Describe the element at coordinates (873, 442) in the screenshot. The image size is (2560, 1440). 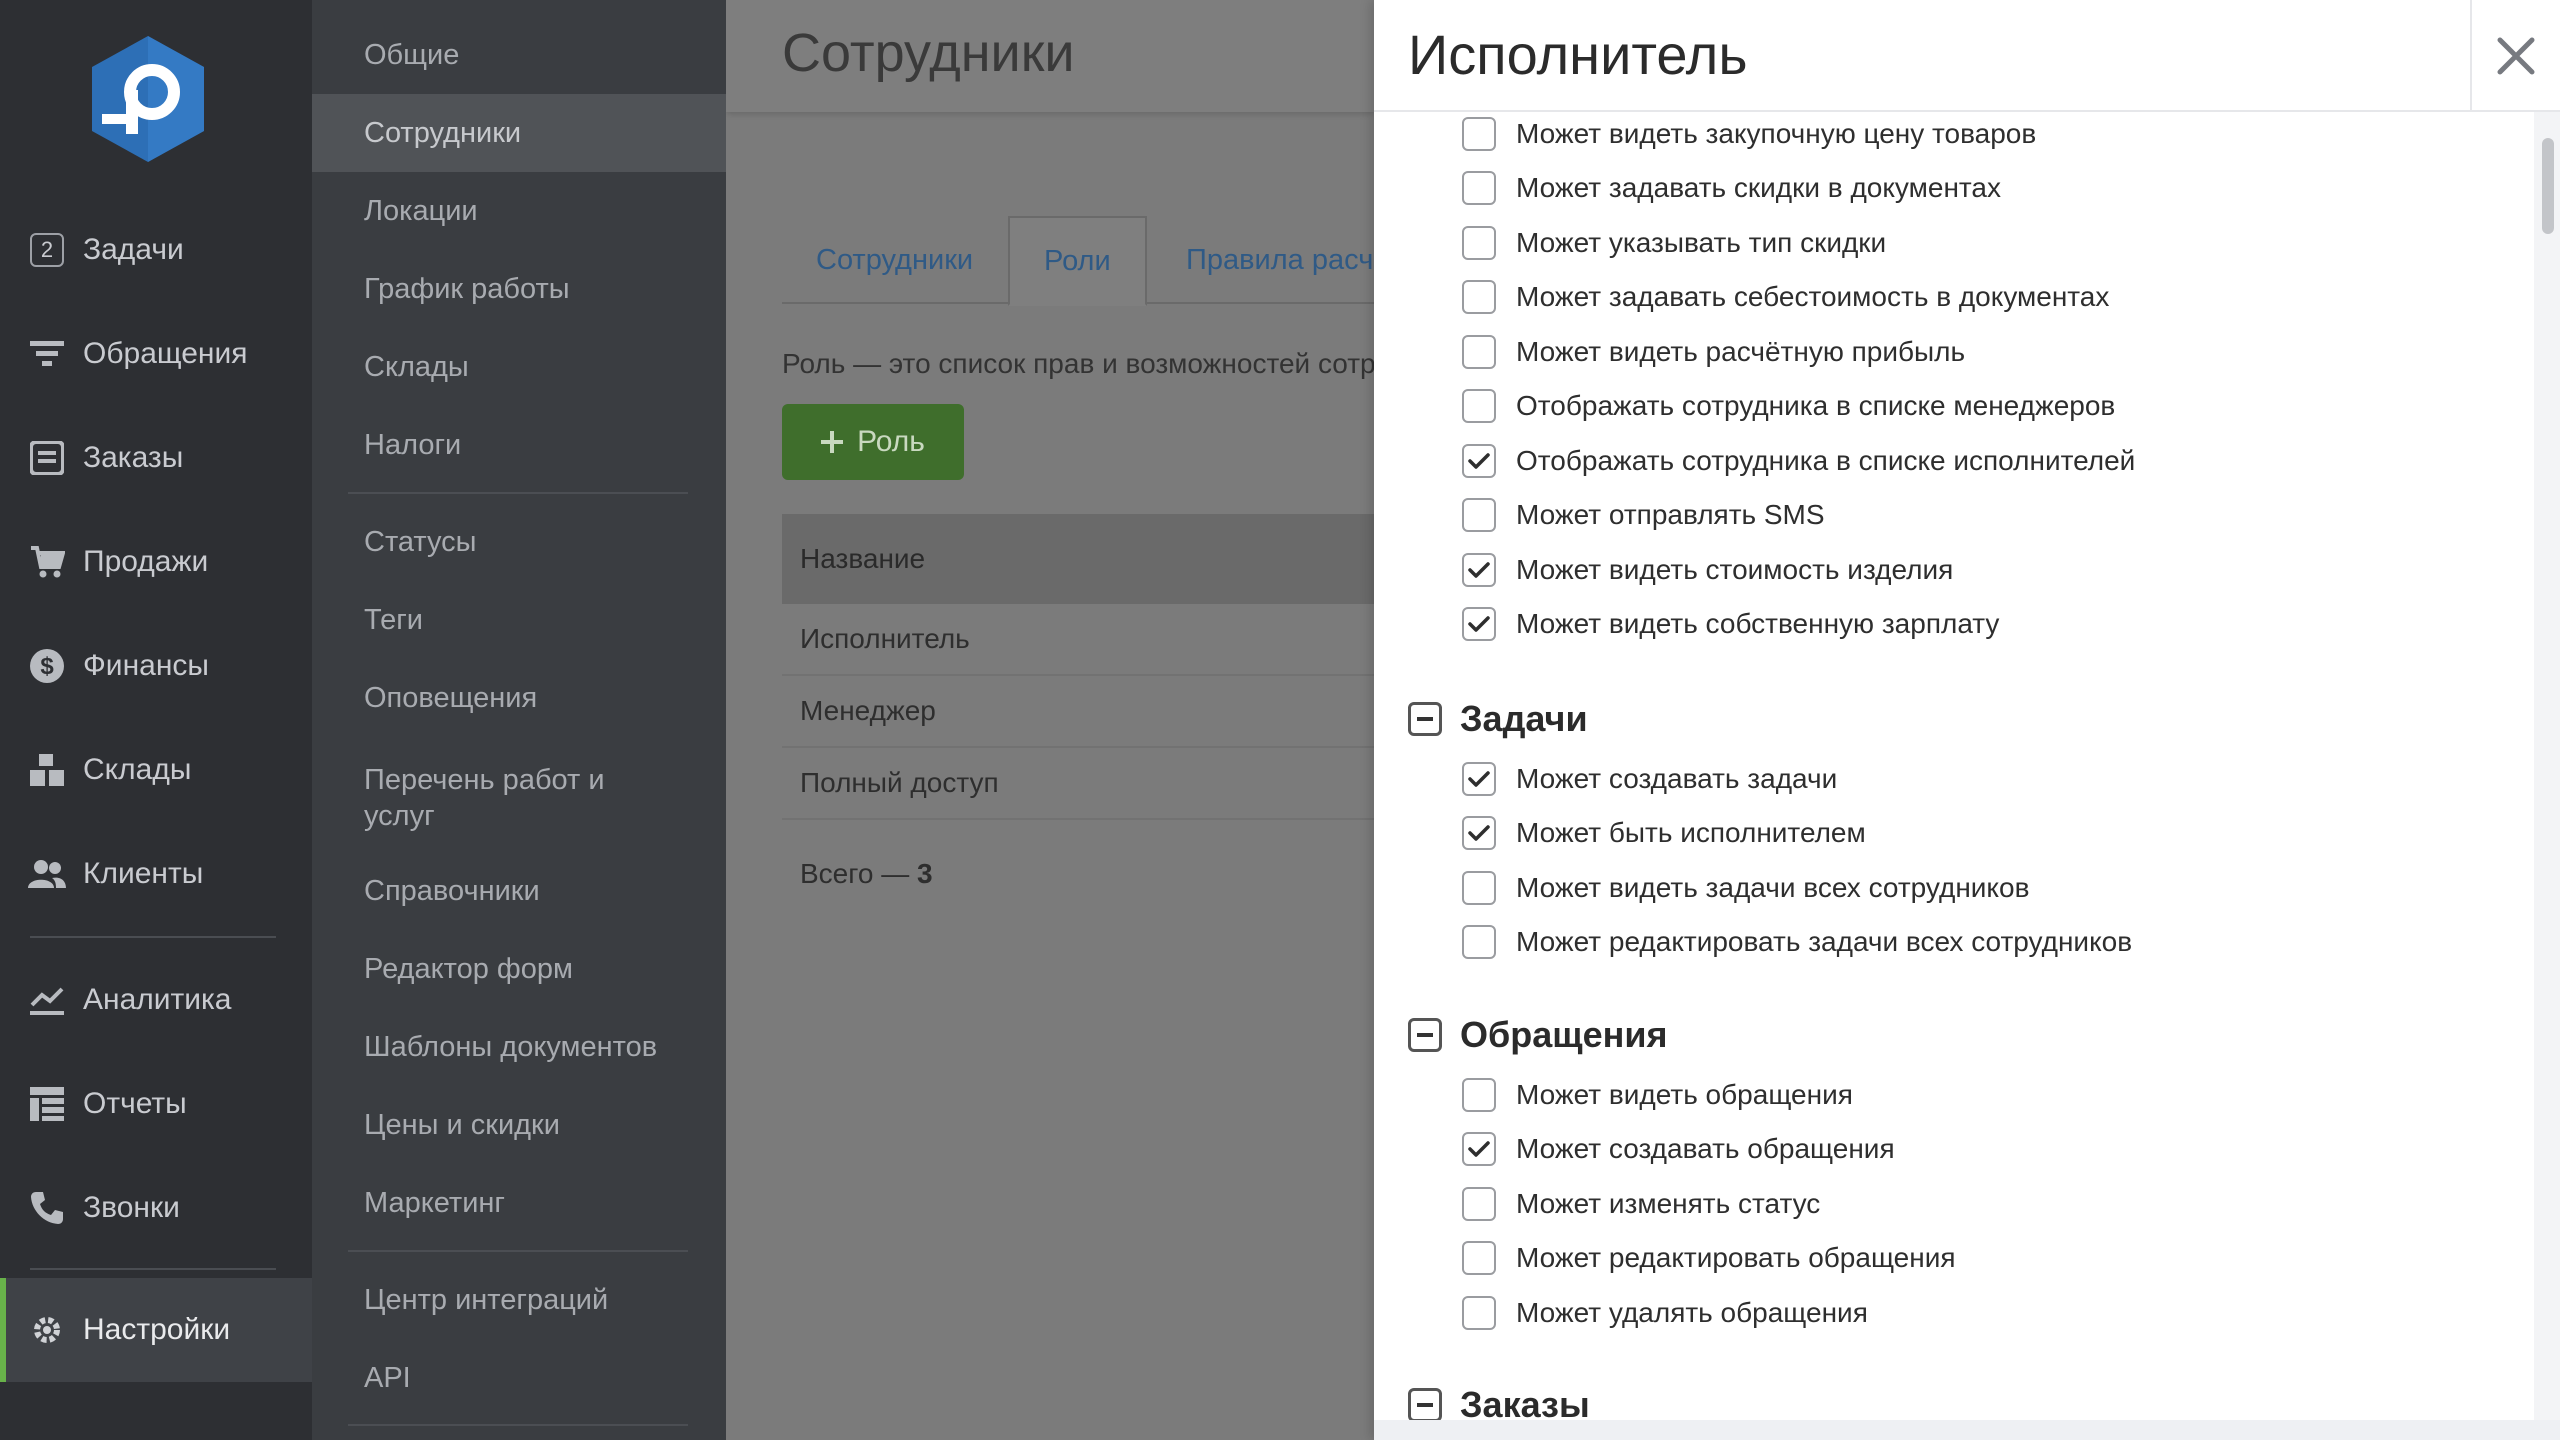
I see `add-role-button: Роль` at that location.